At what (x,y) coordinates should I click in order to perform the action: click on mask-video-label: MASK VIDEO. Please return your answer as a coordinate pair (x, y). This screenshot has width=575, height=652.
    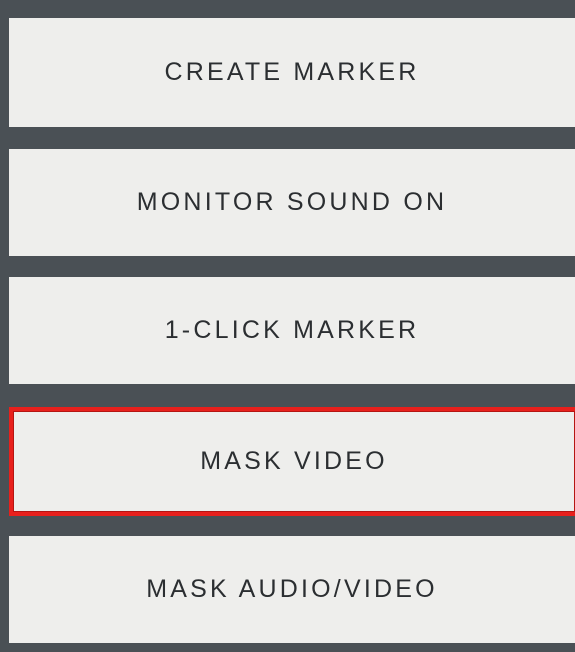
    Looking at the image, I should click on (294, 461).